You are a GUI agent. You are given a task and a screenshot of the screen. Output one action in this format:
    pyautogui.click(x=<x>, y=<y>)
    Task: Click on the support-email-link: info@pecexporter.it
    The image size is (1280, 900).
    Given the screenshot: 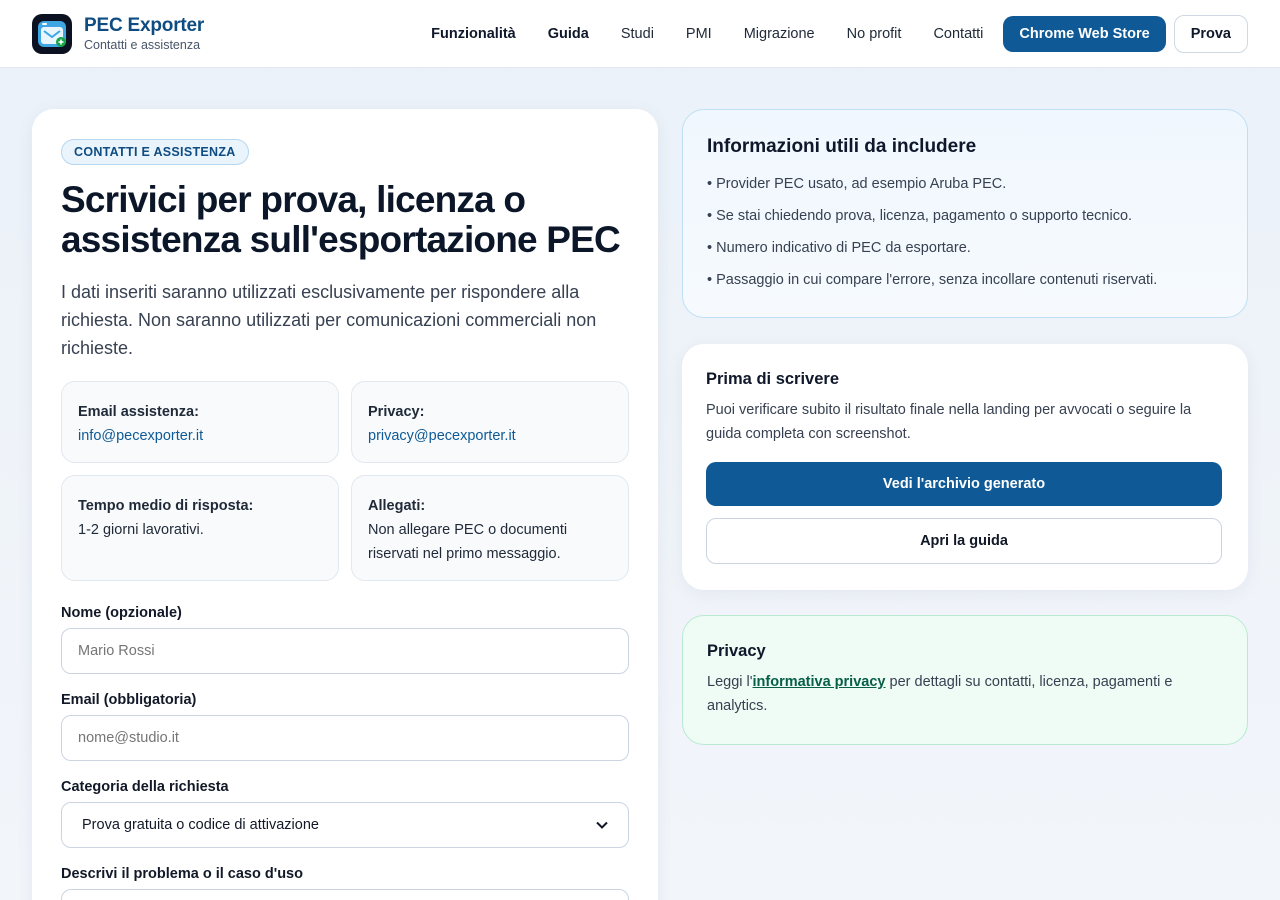 What is the action you would take?
    pyautogui.click(x=200, y=436)
    